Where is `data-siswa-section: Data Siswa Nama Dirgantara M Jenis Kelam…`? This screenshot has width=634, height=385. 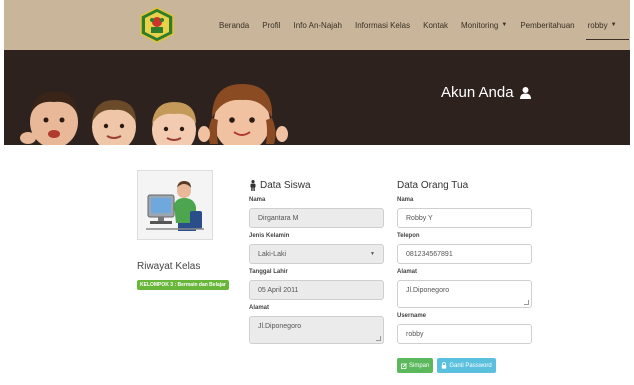 data-siswa-section: Data Siswa Nama Dirgantara M Jenis Kelam… is located at coordinates (316, 261).